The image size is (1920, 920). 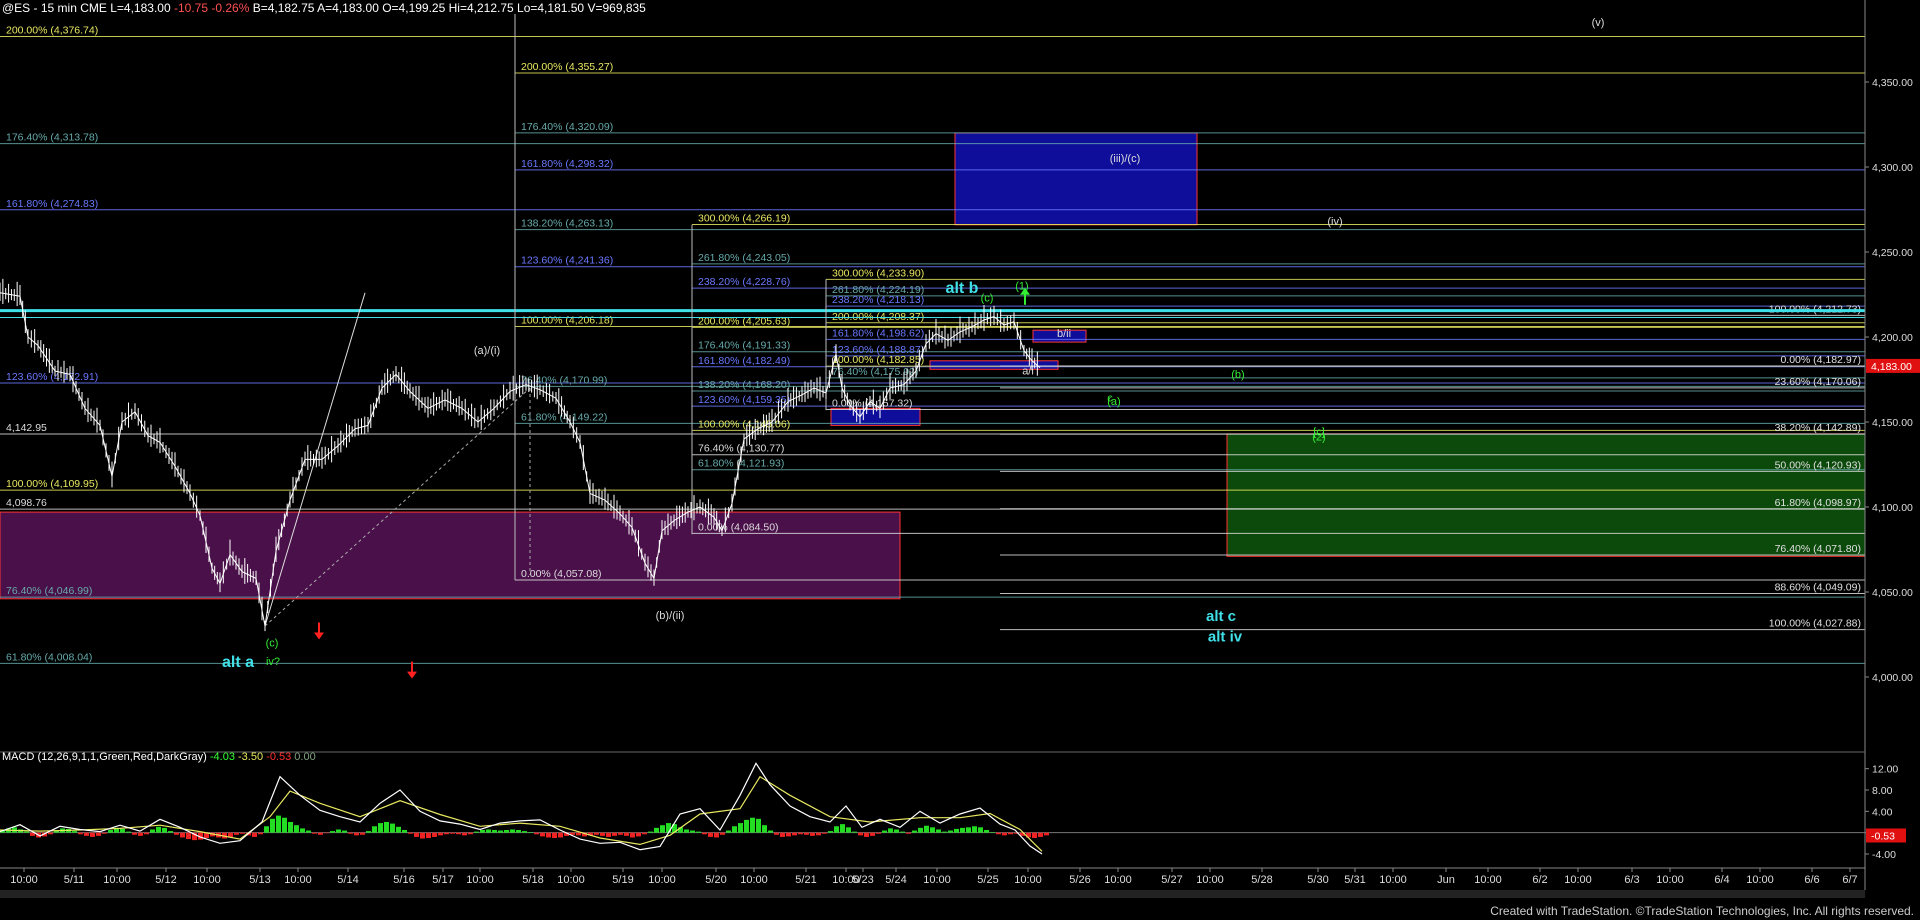 What do you see at coordinates (487, 351) in the screenshot?
I see `wave-label: (a)/(i)` at bounding box center [487, 351].